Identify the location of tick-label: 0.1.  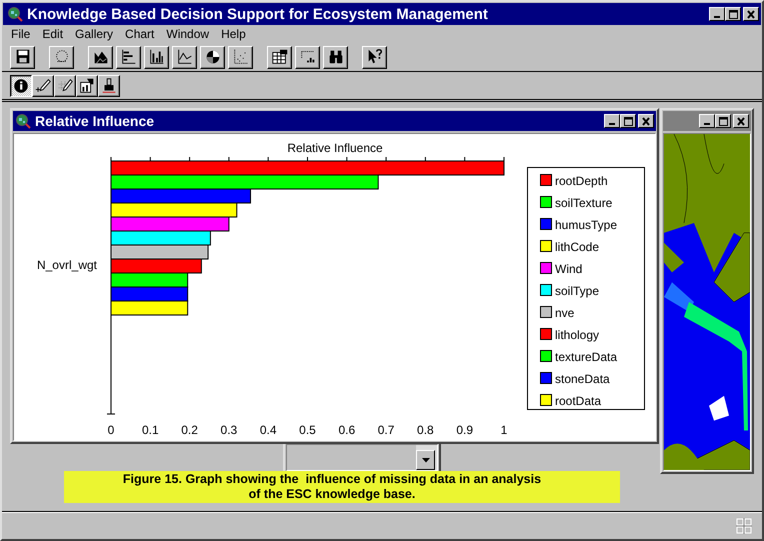
(150, 430).